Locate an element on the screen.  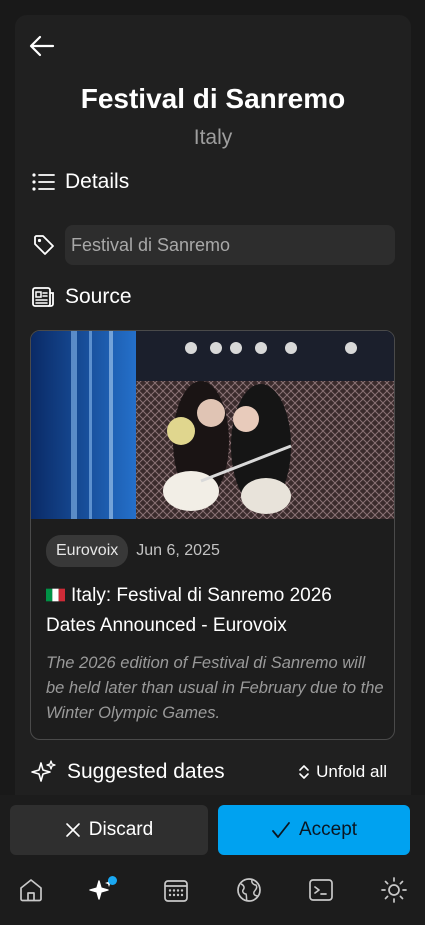
suggested-heading: Suggested dates is located at coordinates (128, 772).